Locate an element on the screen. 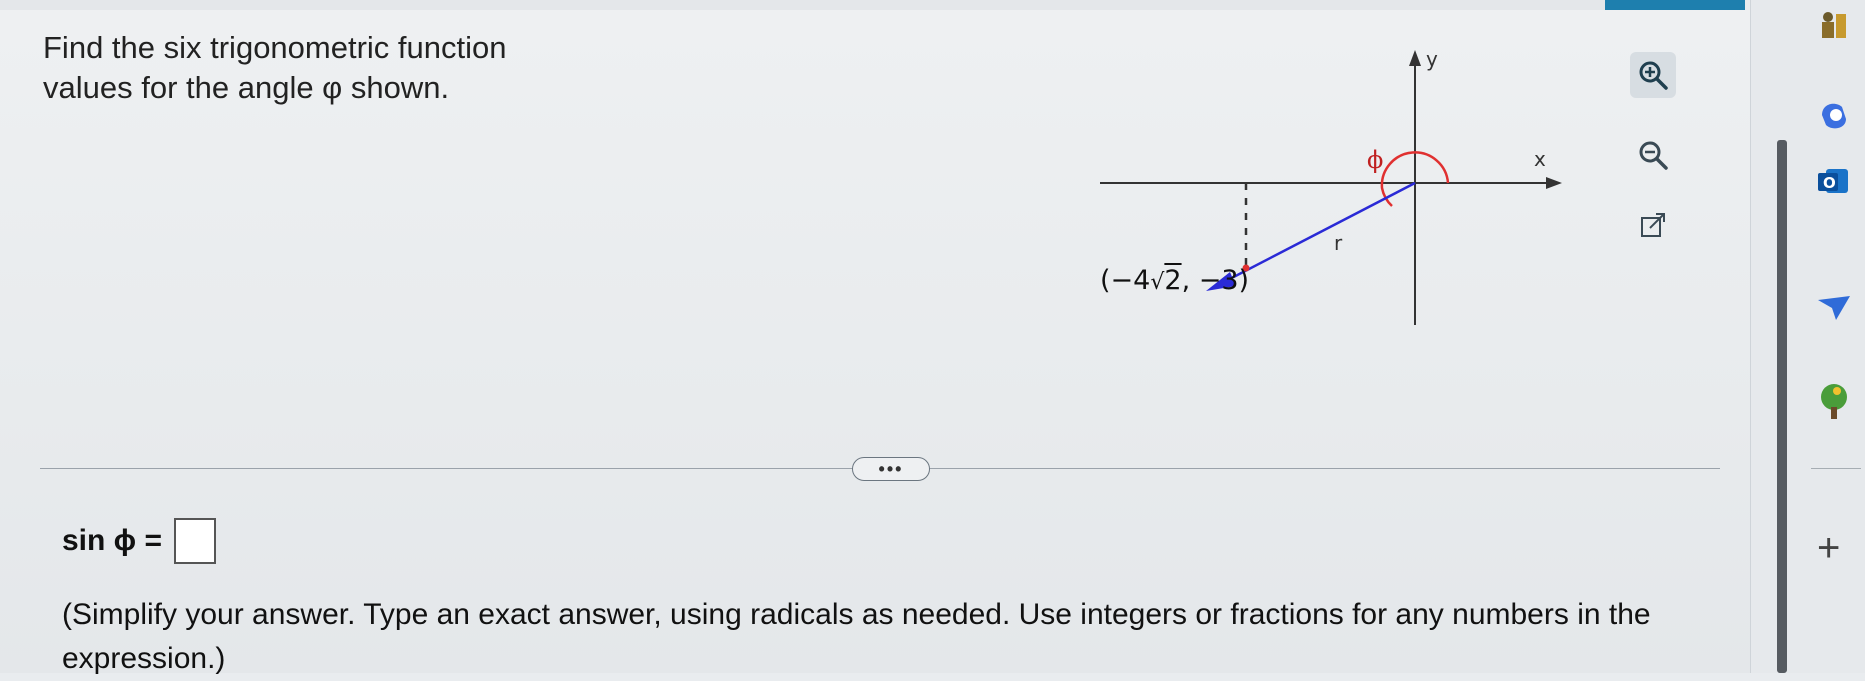  send-icon is located at coordinates (1834, 307).